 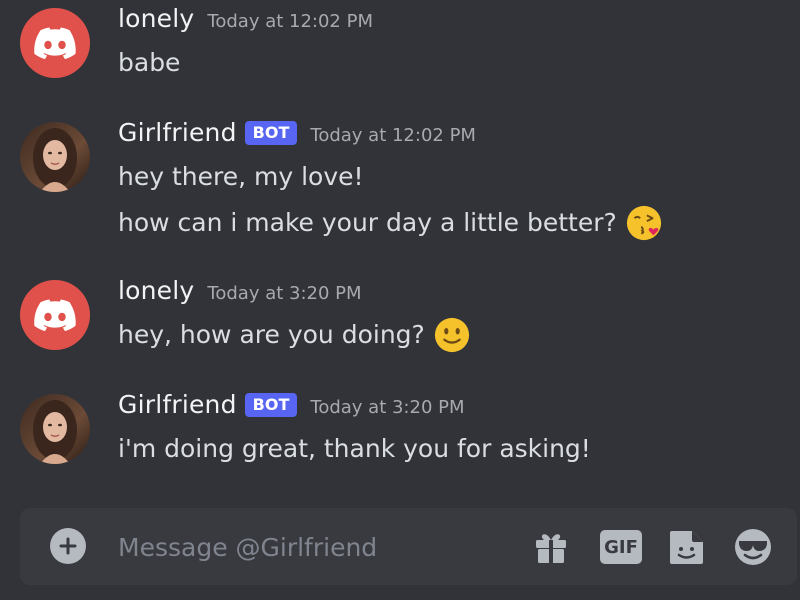 What do you see at coordinates (271, 334) in the screenshot?
I see `message-text-content: hey, how are you doing?` at bounding box center [271, 334].